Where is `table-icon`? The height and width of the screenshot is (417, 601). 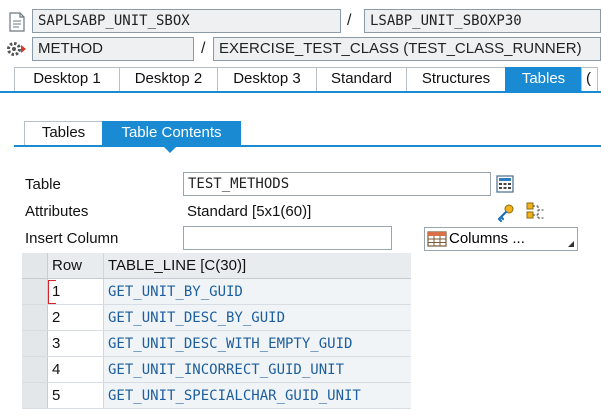 table-icon is located at coordinates (437, 239).